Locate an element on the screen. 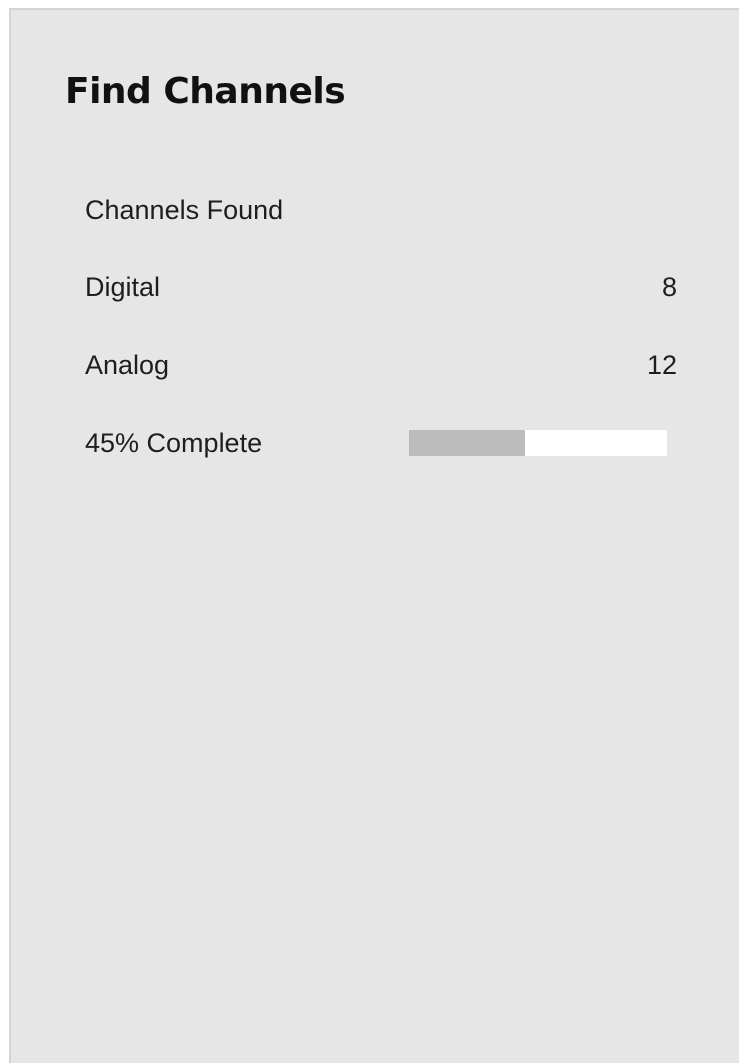 The height and width of the screenshot is (1063, 739). digital-label: Digital is located at coordinates (123, 287).